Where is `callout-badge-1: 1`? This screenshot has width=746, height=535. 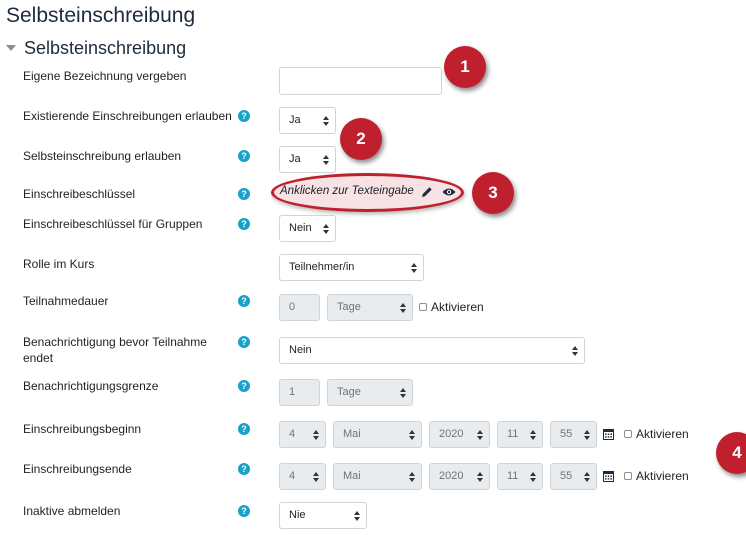 callout-badge-1: 1 is located at coordinates (465, 67).